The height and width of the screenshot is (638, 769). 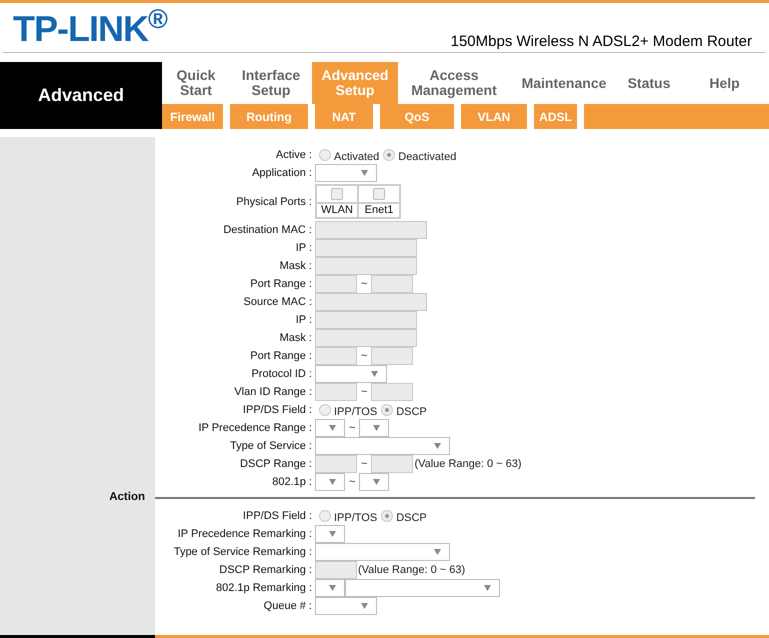 What do you see at coordinates (255, 428) in the screenshot?
I see `field-label: IP Precedence Range :` at bounding box center [255, 428].